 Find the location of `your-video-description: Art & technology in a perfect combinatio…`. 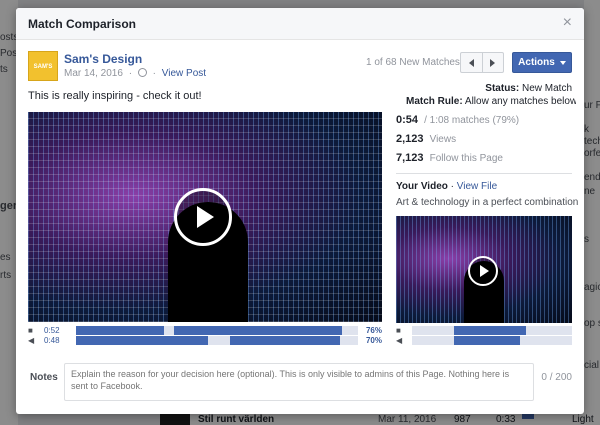

your-video-description: Art & technology in a perfect combinatio… is located at coordinates (487, 202).